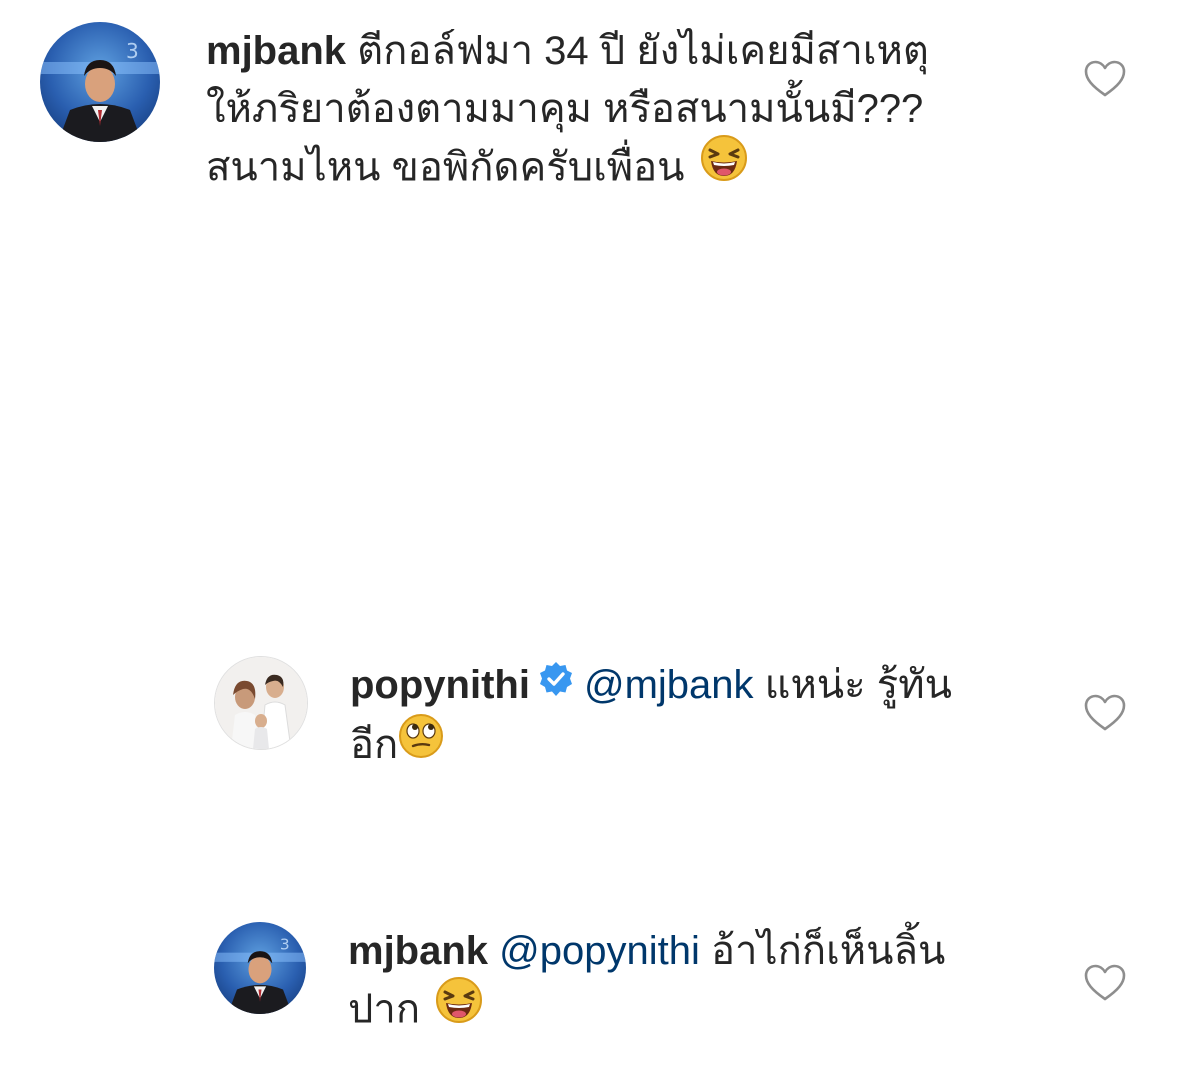 The image size is (1200, 1086). I want to click on avatar, so click(261, 703).